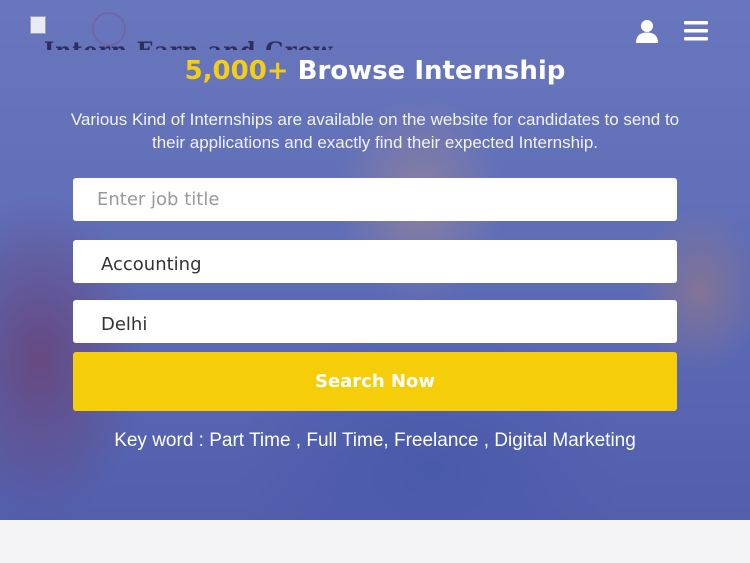 This screenshot has width=750, height=563. What do you see at coordinates (696, 31) in the screenshot?
I see `hamburger-menu-icon` at bounding box center [696, 31].